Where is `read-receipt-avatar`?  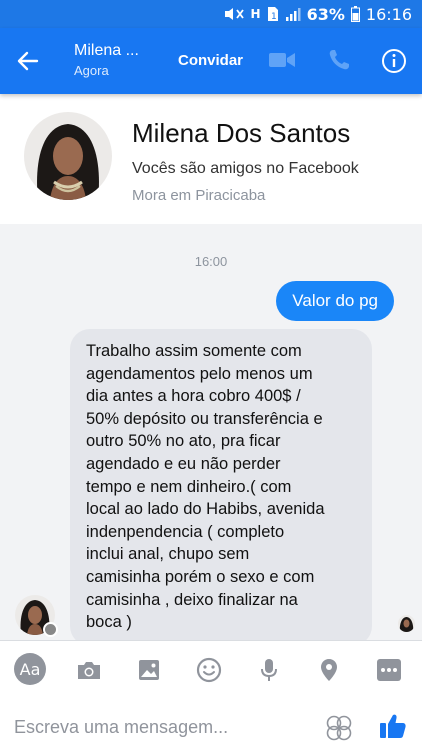
read-receipt-avatar is located at coordinates (406, 623).